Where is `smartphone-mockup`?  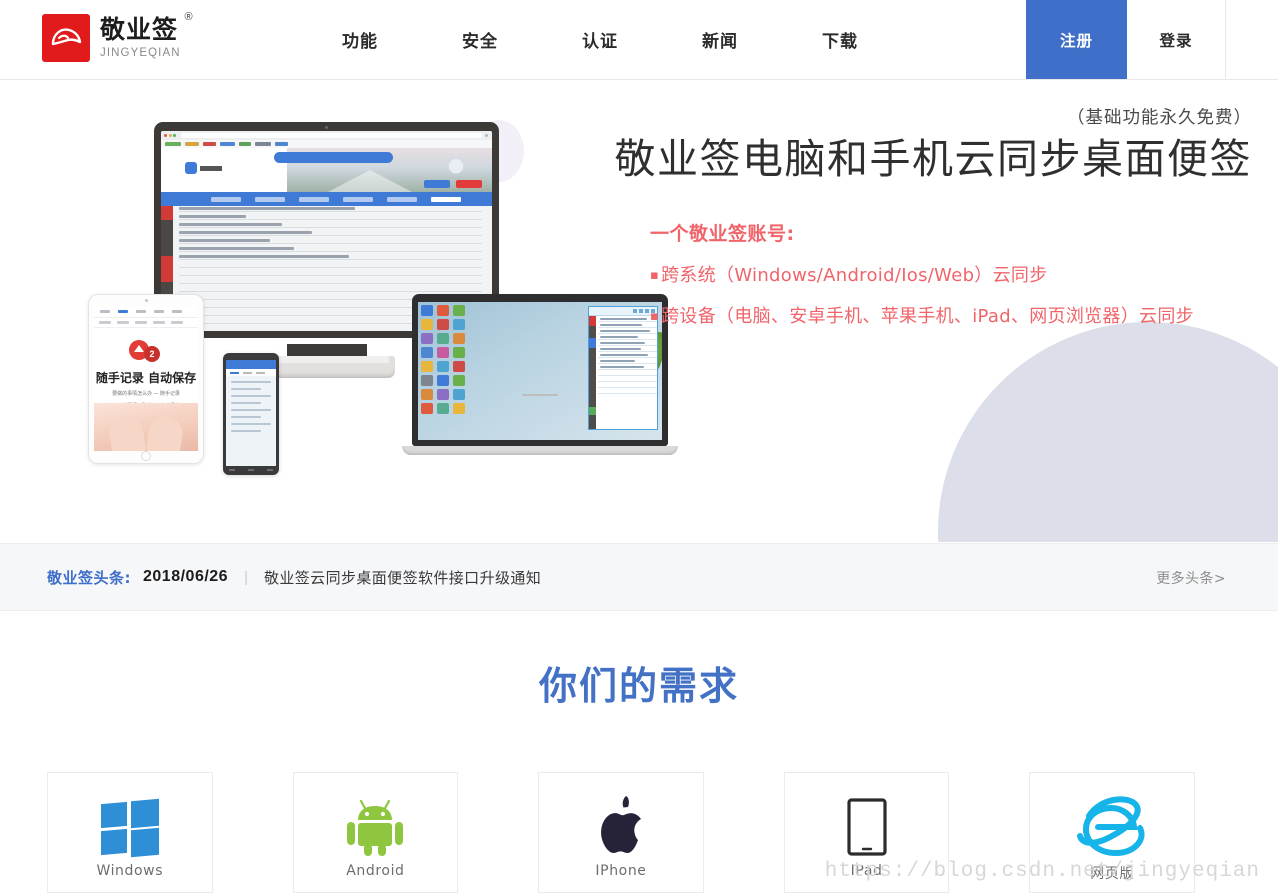
smartphone-mockup is located at coordinates (251, 414).